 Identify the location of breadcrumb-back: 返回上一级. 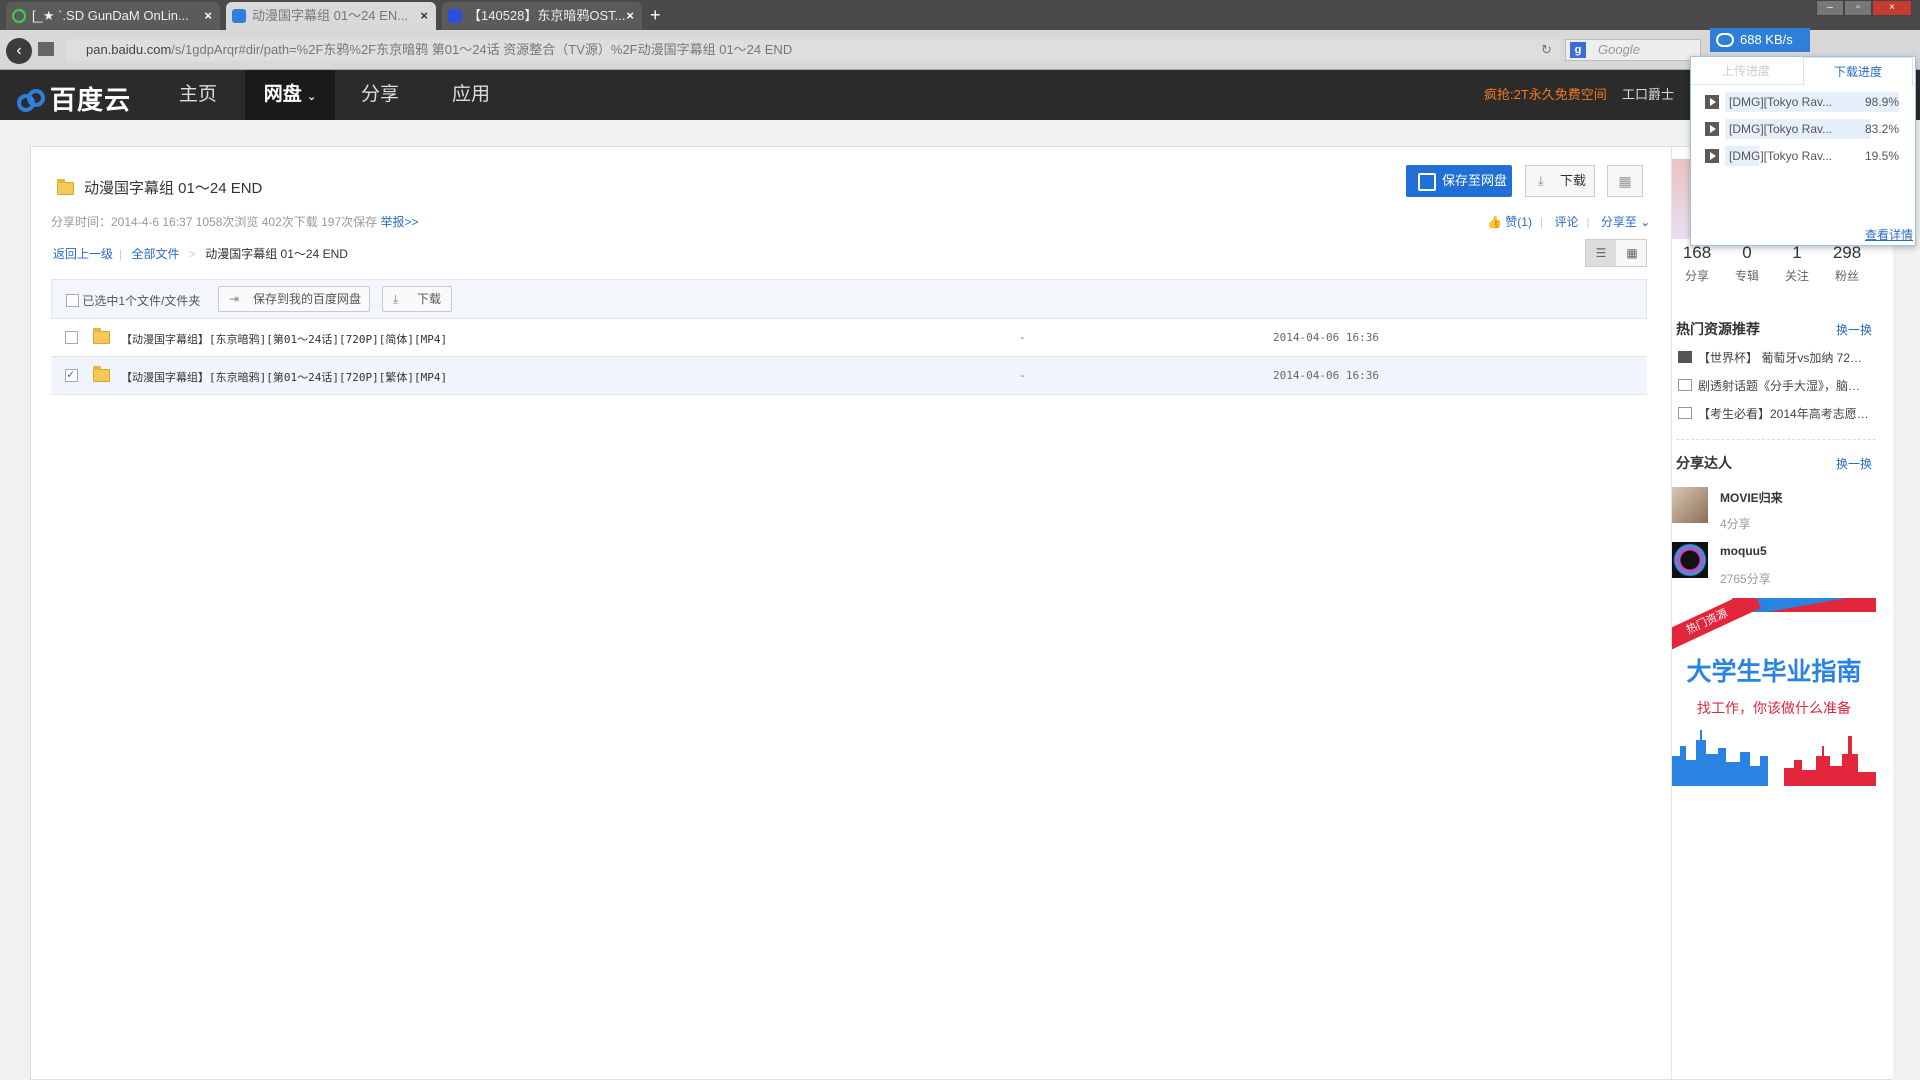
(83, 254).